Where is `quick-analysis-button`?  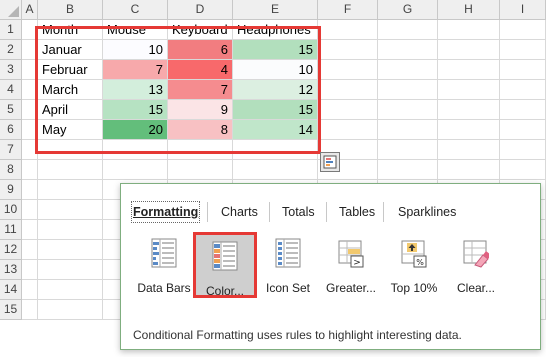 quick-analysis-button is located at coordinates (330, 162).